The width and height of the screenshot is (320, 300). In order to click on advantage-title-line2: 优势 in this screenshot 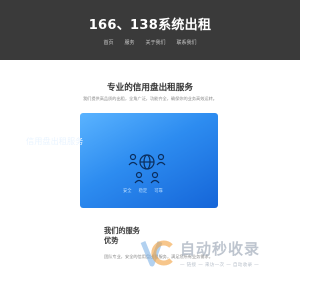, I will do `click(111, 240)`.